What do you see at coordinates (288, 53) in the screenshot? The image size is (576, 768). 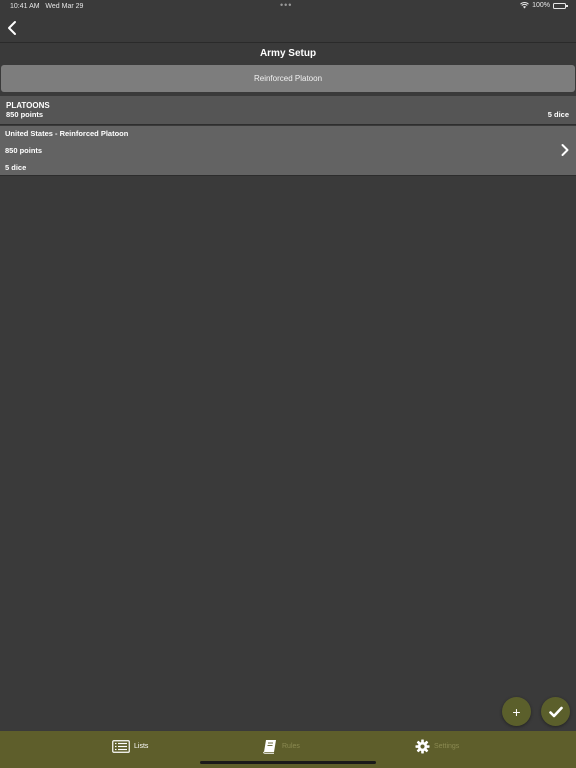 I see `page-title: Army Setup` at bounding box center [288, 53].